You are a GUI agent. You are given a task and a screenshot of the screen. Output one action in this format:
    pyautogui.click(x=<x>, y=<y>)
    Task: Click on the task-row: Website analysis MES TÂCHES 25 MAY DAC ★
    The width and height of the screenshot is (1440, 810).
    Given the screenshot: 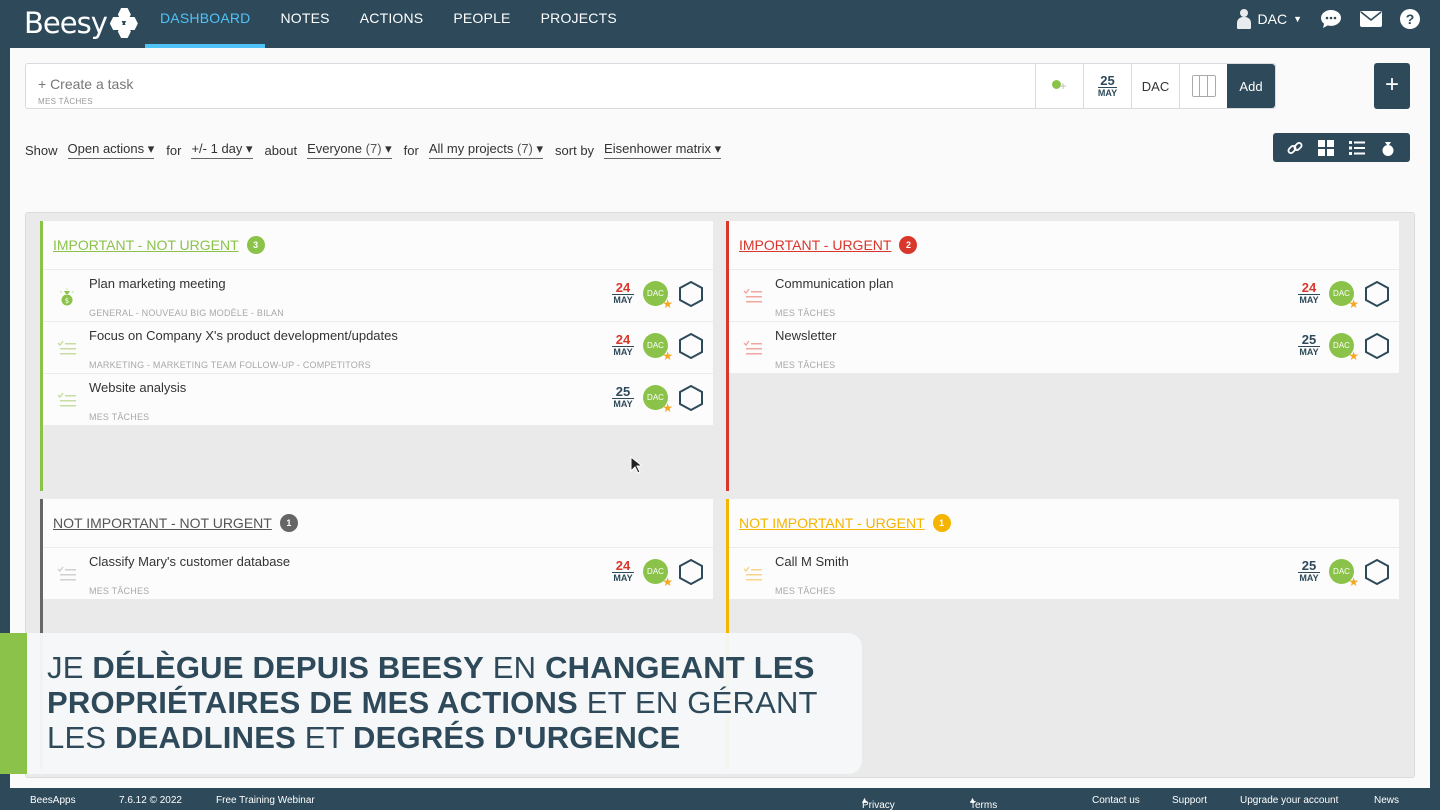 What is the action you would take?
    pyautogui.click(x=378, y=399)
    